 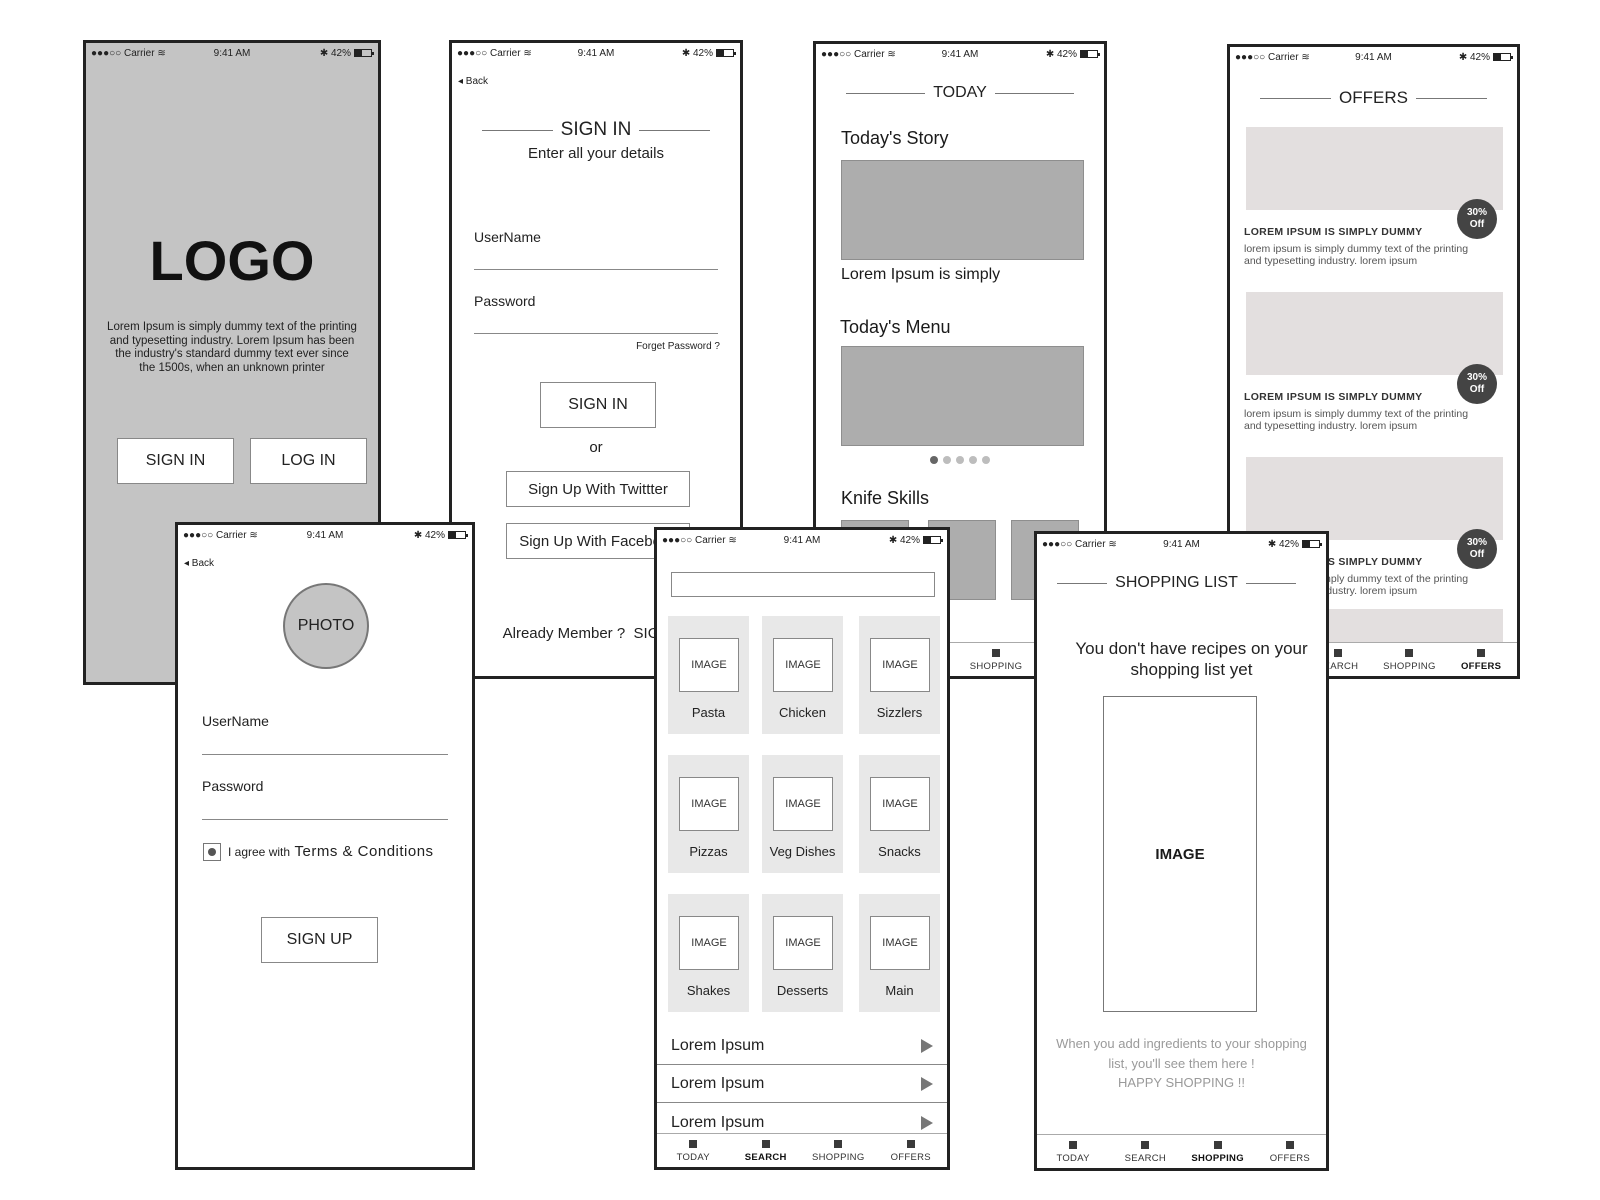 What do you see at coordinates (505, 301) in the screenshot?
I see `password-label: Password` at bounding box center [505, 301].